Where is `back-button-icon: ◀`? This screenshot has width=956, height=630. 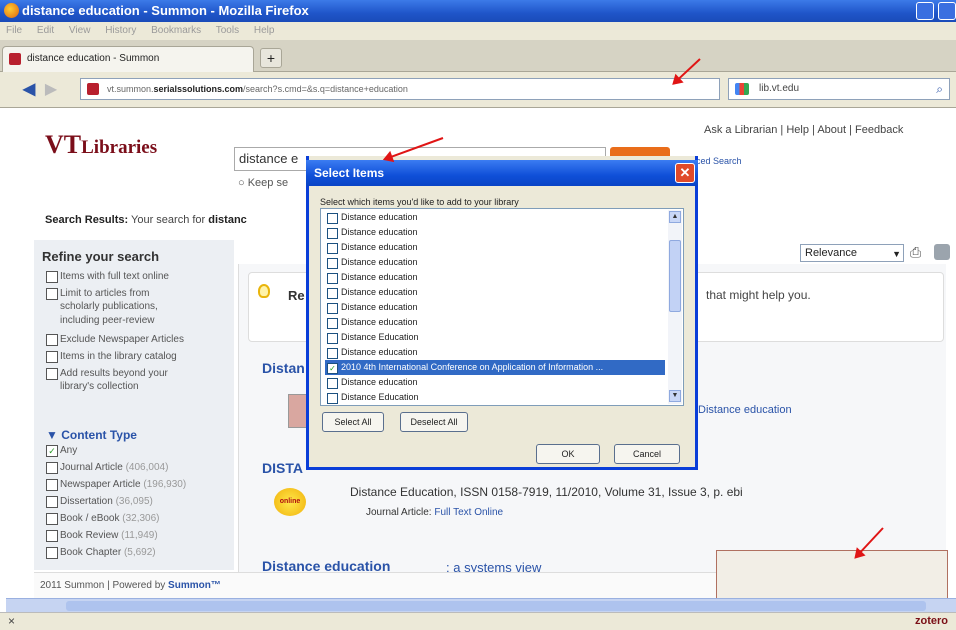 back-button-icon: ◀ is located at coordinates (29, 90).